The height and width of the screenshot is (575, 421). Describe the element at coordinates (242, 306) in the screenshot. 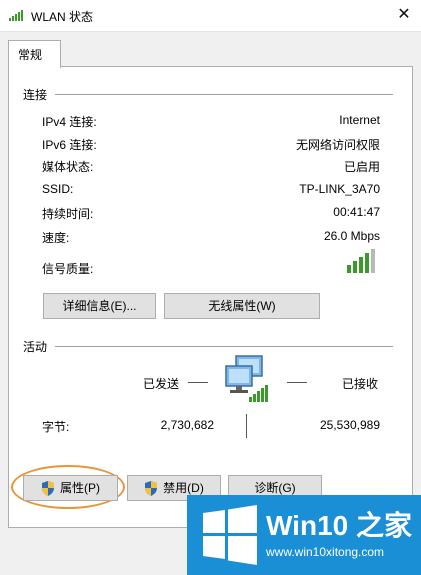

I see `wireless-properties-button: 无线属性(W)` at that location.